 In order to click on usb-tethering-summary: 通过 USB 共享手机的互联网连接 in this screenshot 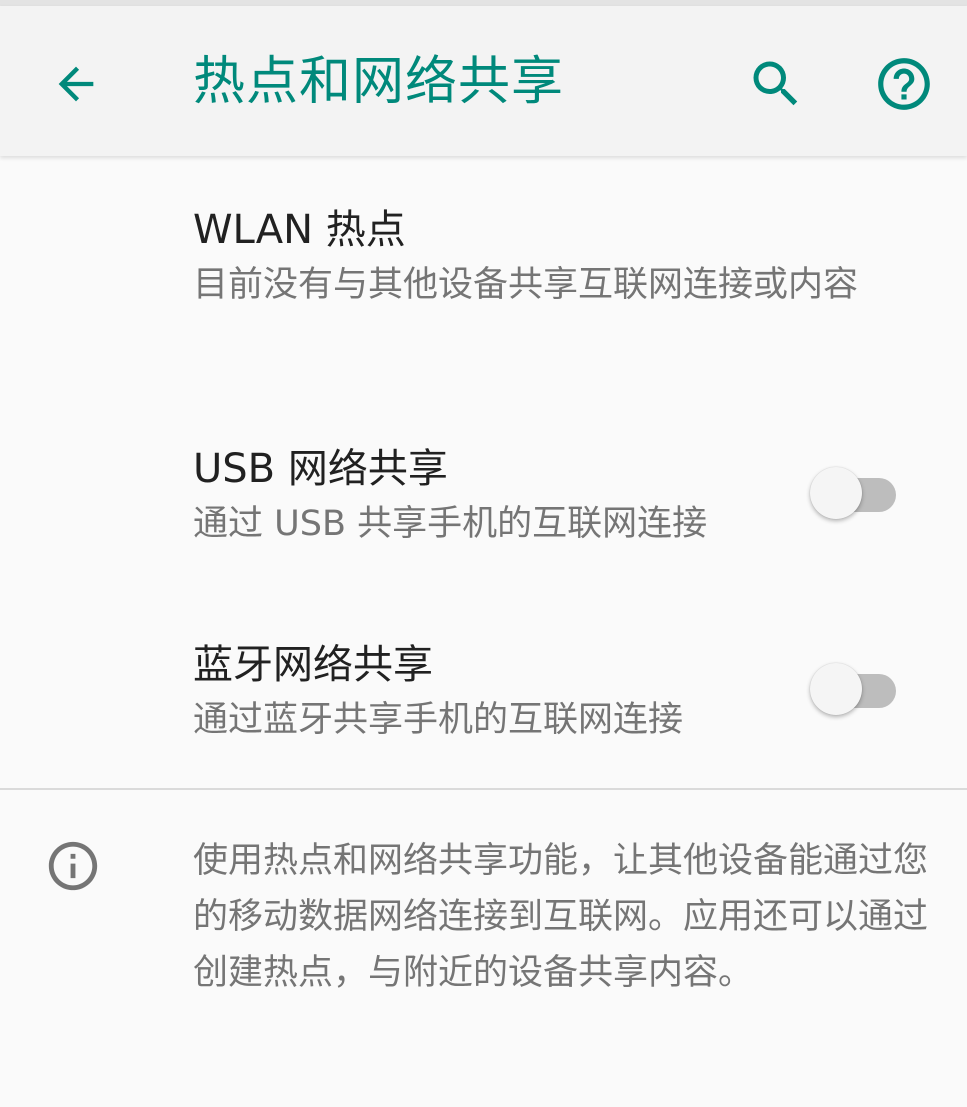, I will do `click(450, 524)`.